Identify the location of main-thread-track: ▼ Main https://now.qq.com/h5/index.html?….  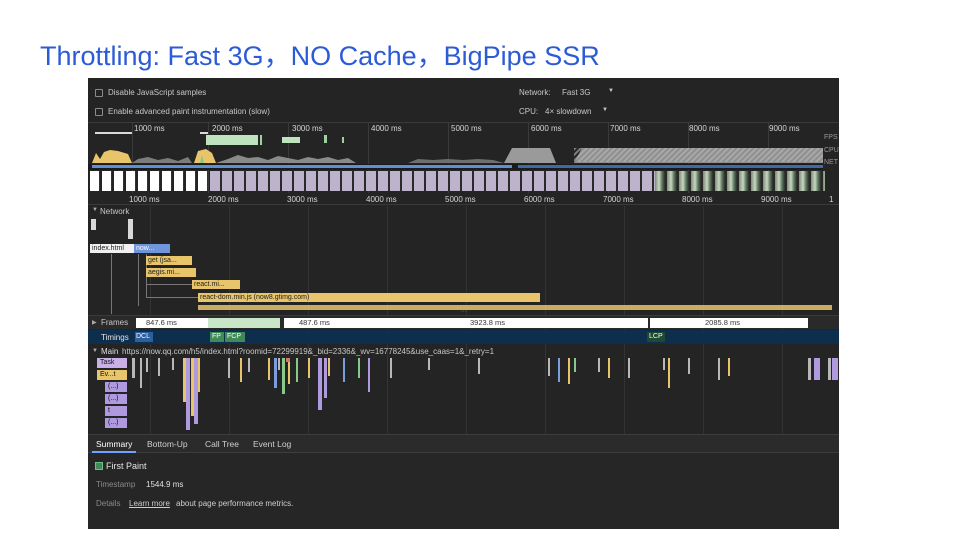
(463, 390).